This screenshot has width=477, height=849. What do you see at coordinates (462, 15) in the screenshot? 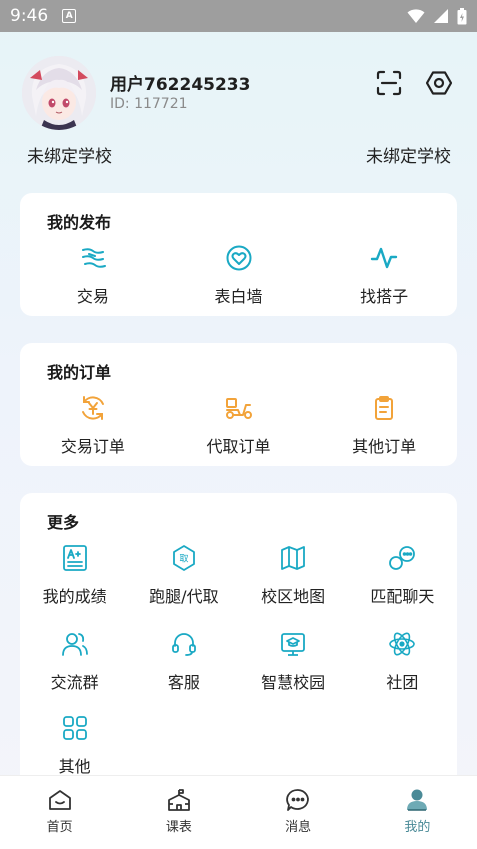
I see `battery-icon` at bounding box center [462, 15].